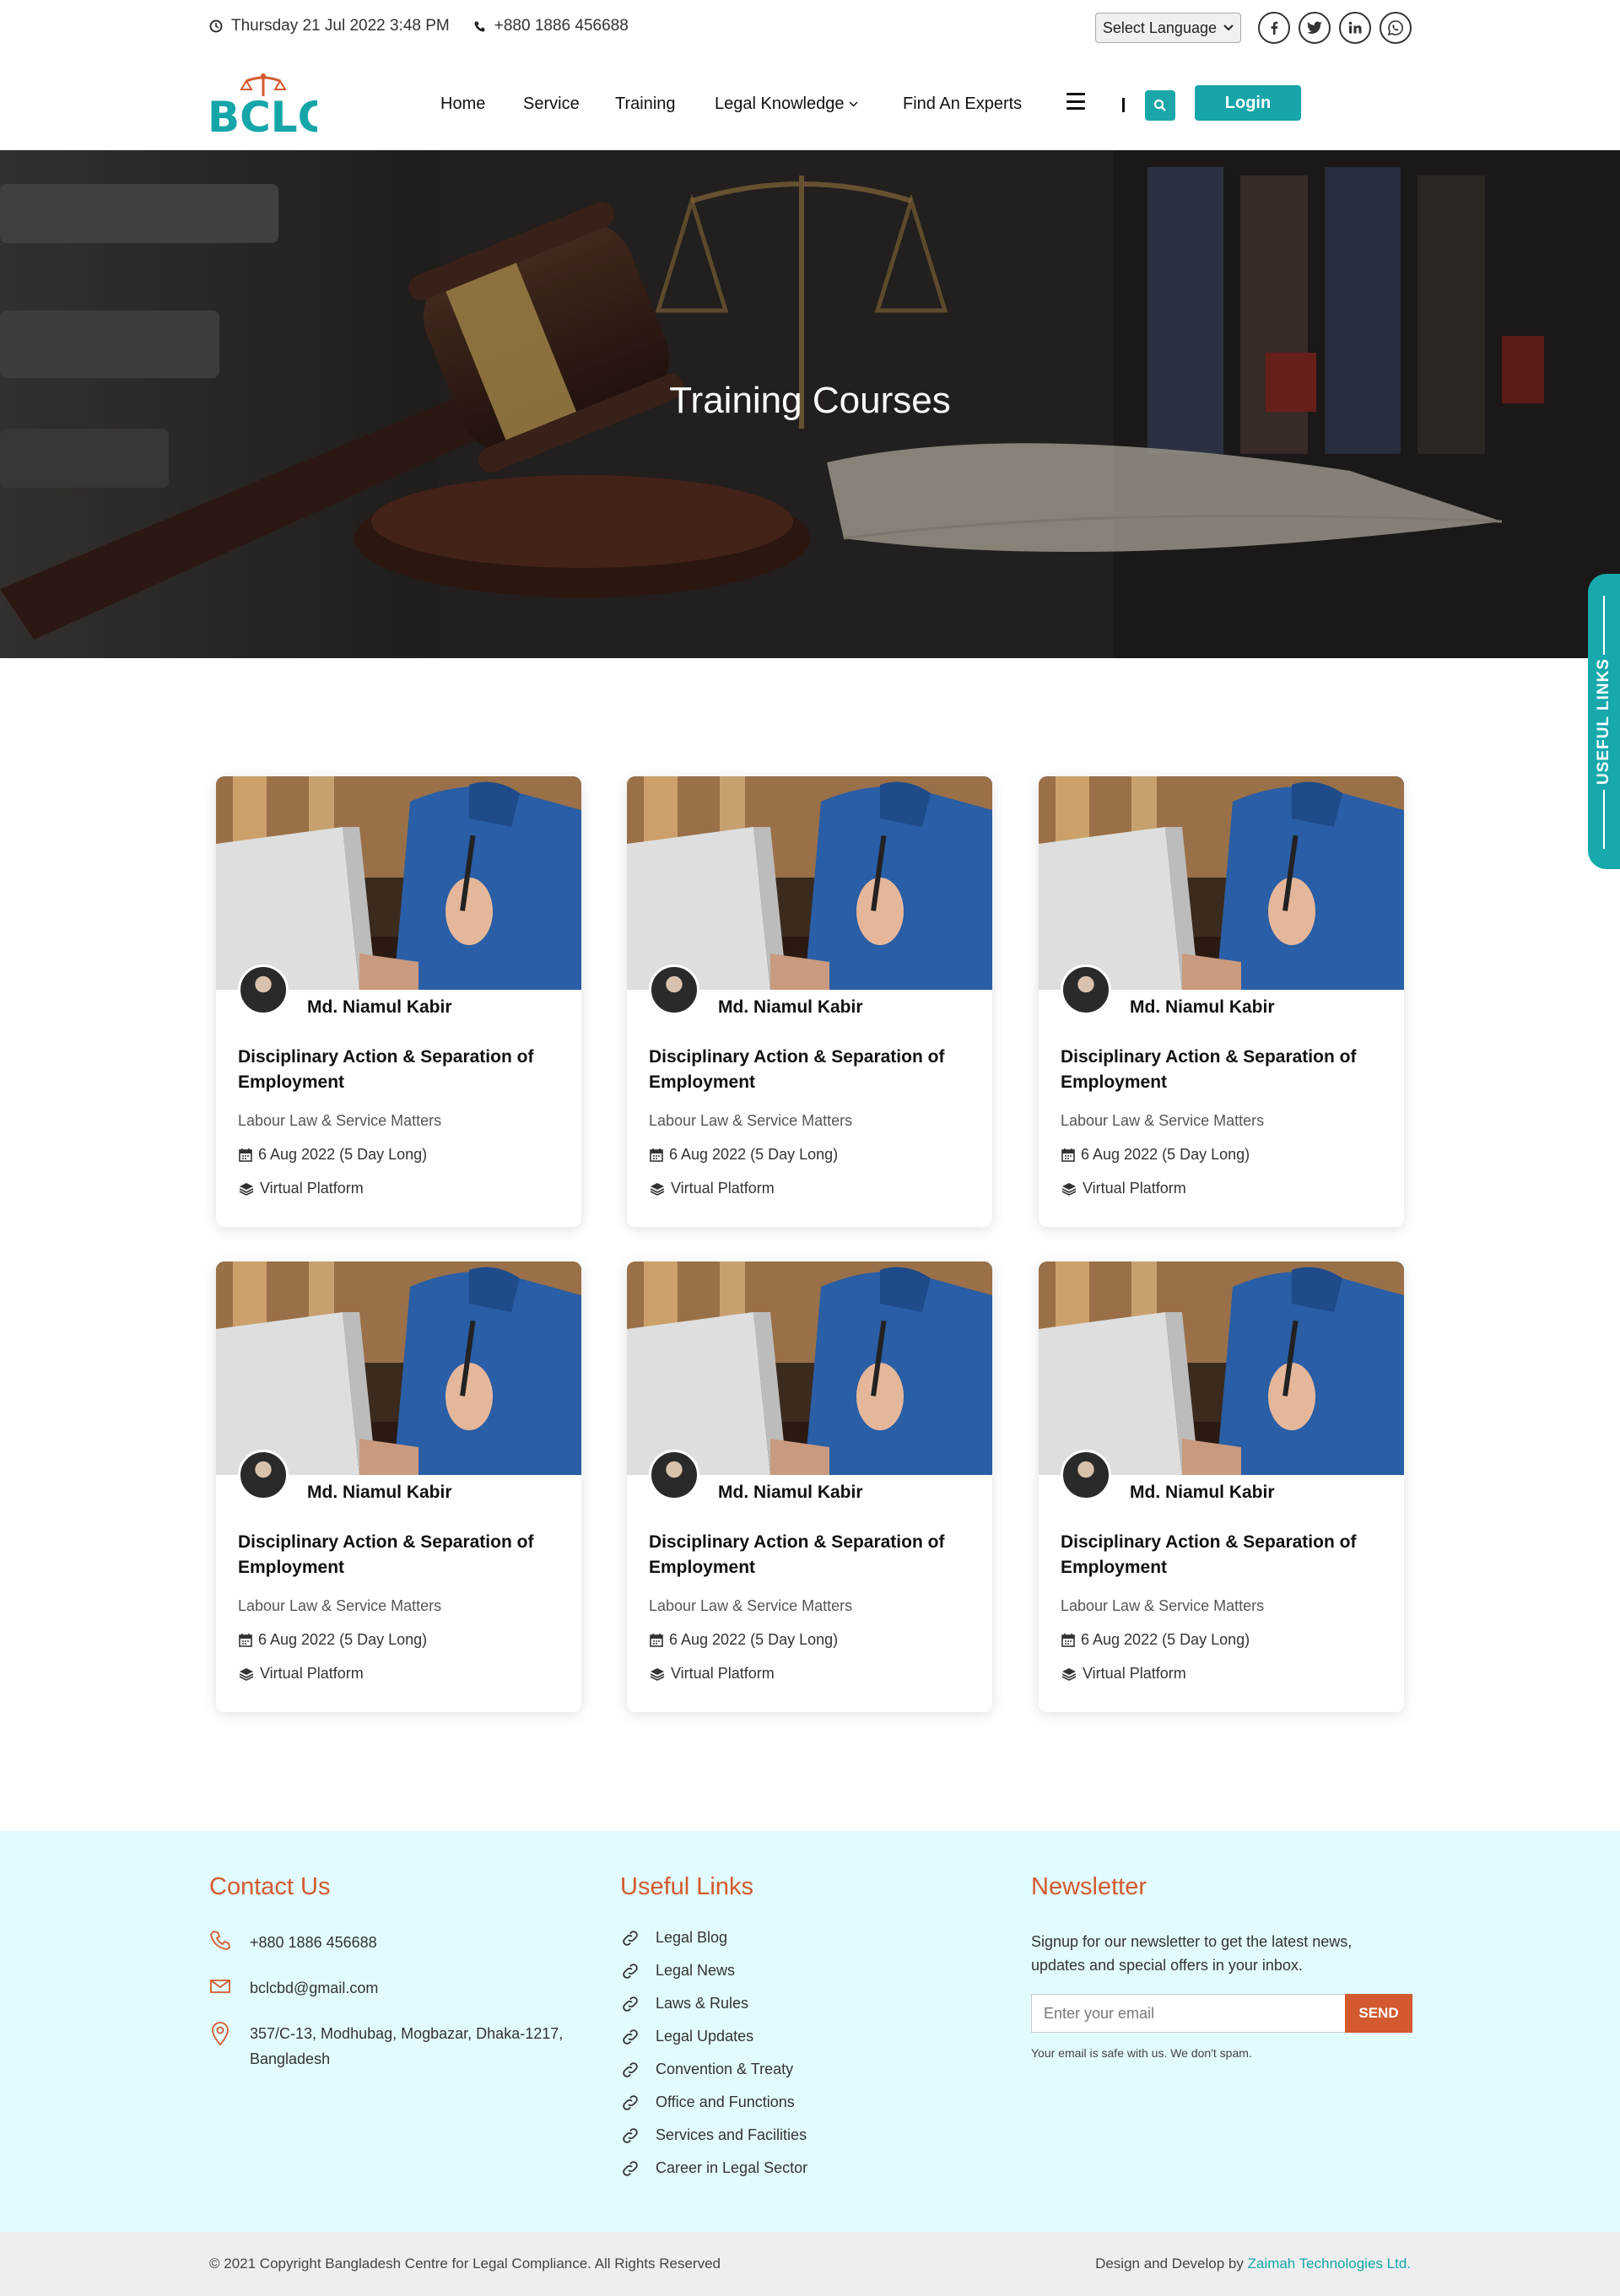 The width and height of the screenshot is (1620, 2296). Describe the element at coordinates (713, 2036) in the screenshot. I see `footer-link: Legal Updates` at that location.